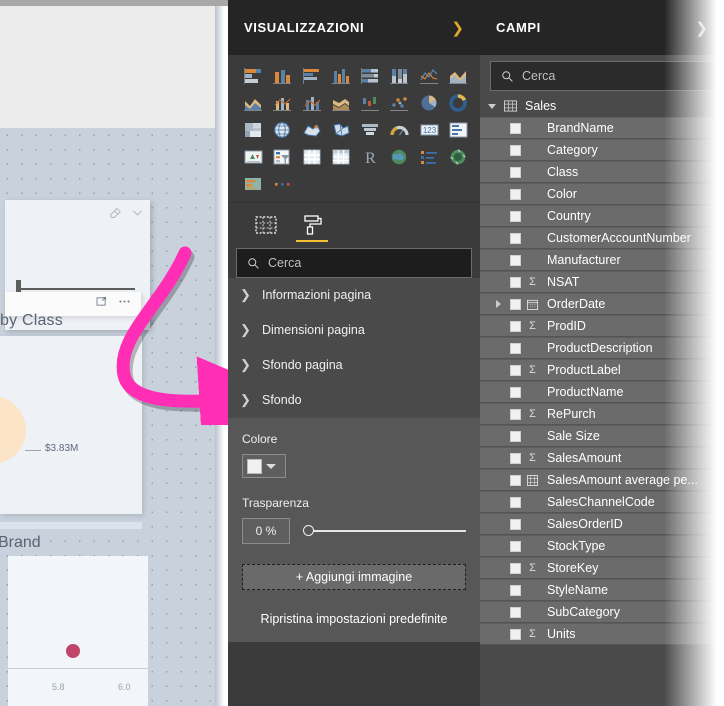  I want to click on card-icon: 123, so click(429, 130).